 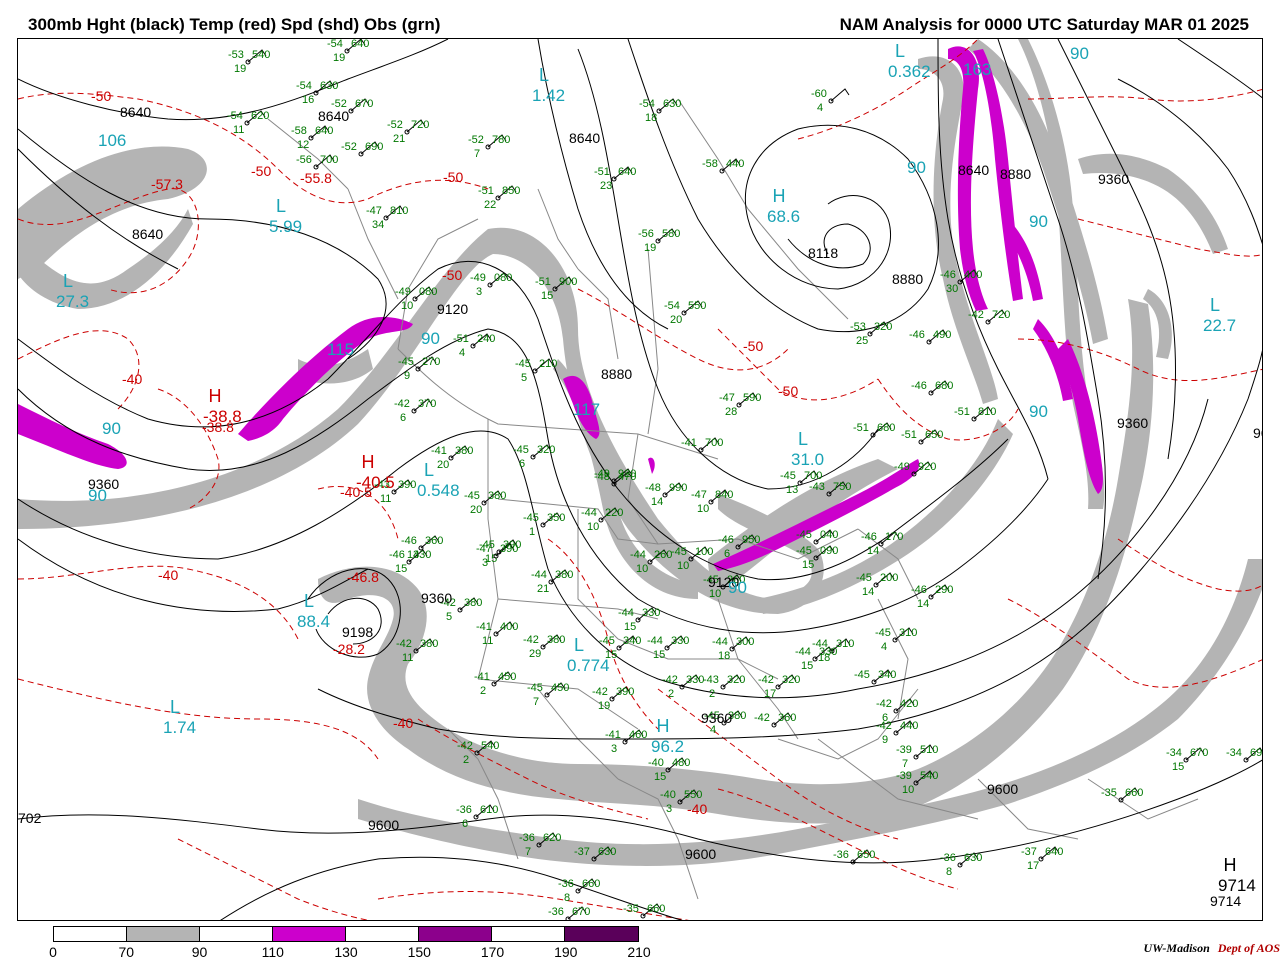 What do you see at coordinates (1212, 948) in the screenshot?
I see `credit-line: UW-Madison Dept of AOS` at bounding box center [1212, 948].